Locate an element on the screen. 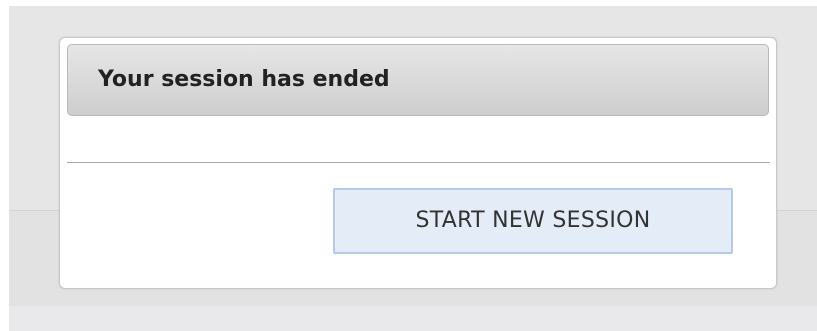  start-new-session-button: START NEW SESSION is located at coordinates (533, 221).